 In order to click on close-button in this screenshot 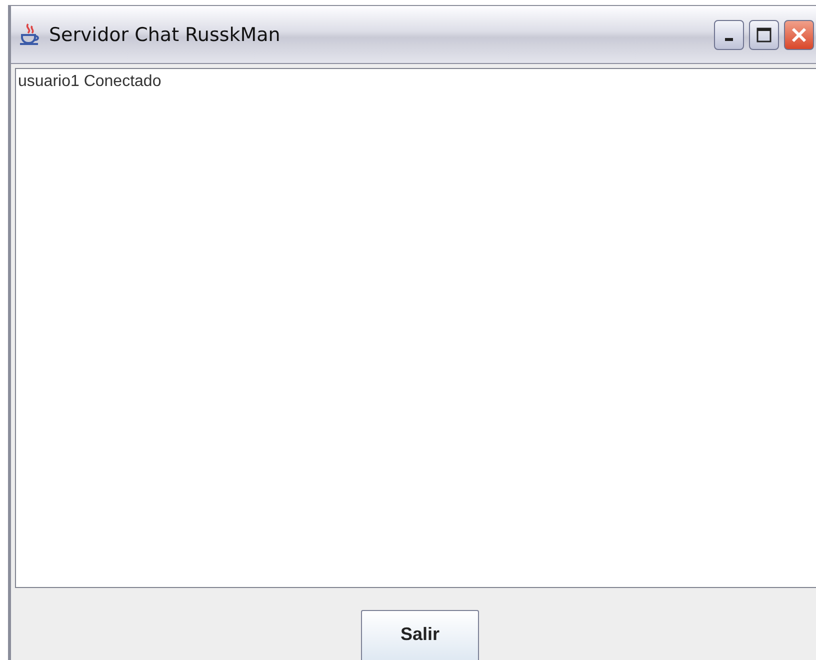, I will do `click(799, 35)`.